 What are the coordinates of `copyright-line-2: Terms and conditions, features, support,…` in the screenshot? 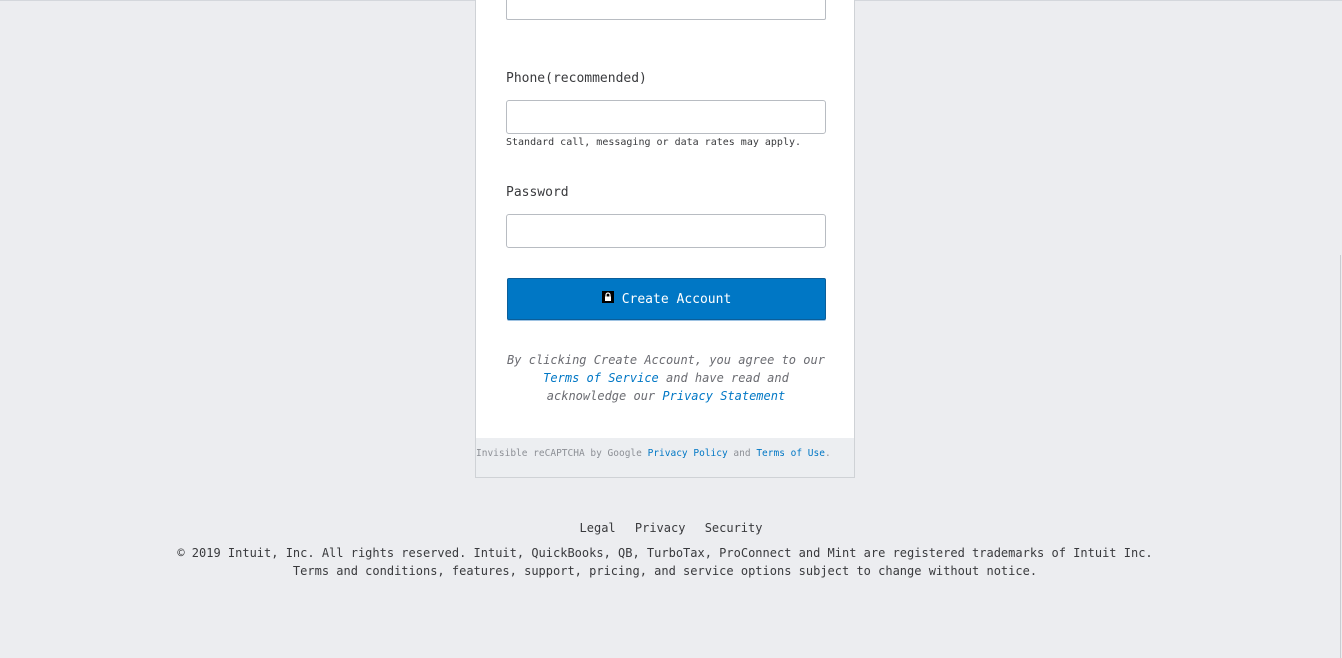 It's located at (665, 571).